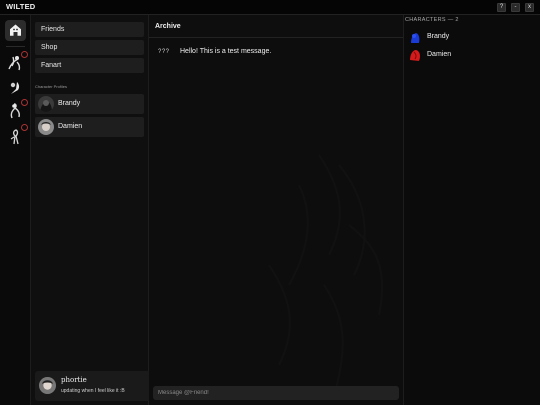  I want to click on profile-item-damien: Damien, so click(89, 127).